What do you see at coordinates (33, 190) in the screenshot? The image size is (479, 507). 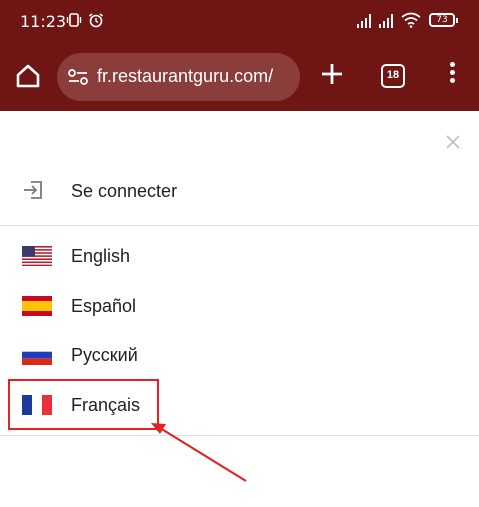 I see `login-icon` at bounding box center [33, 190].